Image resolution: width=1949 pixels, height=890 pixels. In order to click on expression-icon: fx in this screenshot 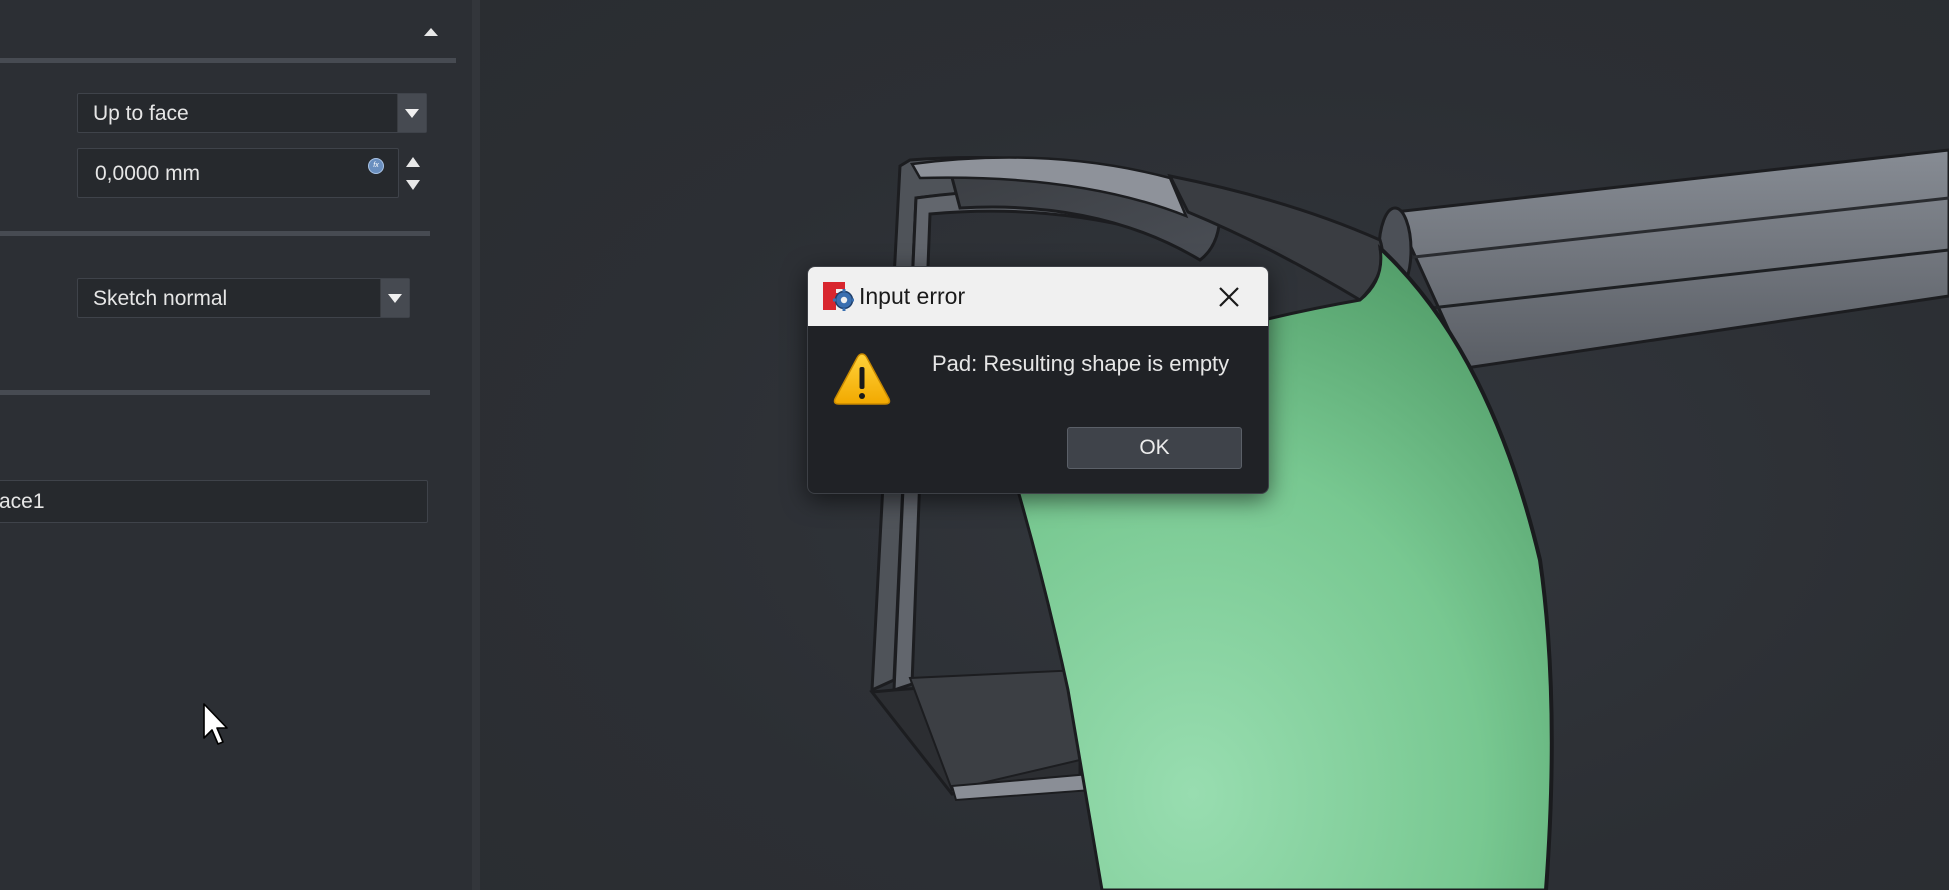, I will do `click(376, 166)`.